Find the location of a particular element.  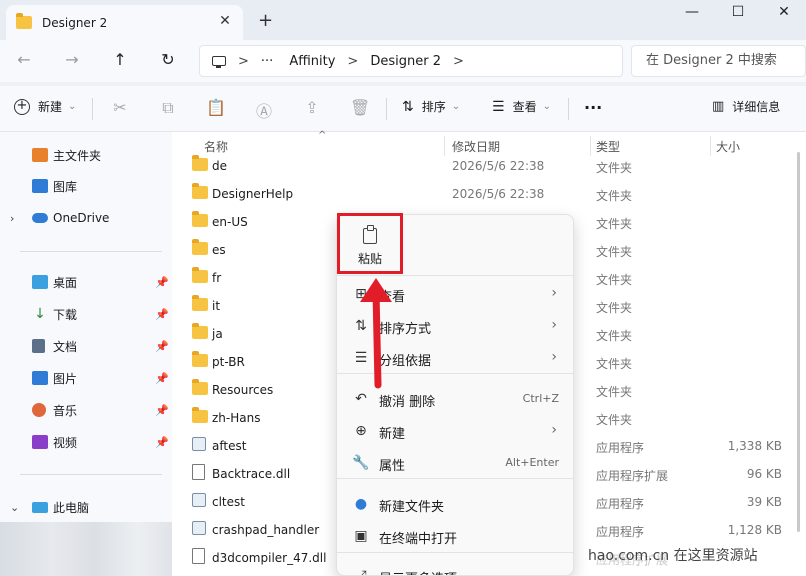

paste-highlight-box is located at coordinates (370, 243).